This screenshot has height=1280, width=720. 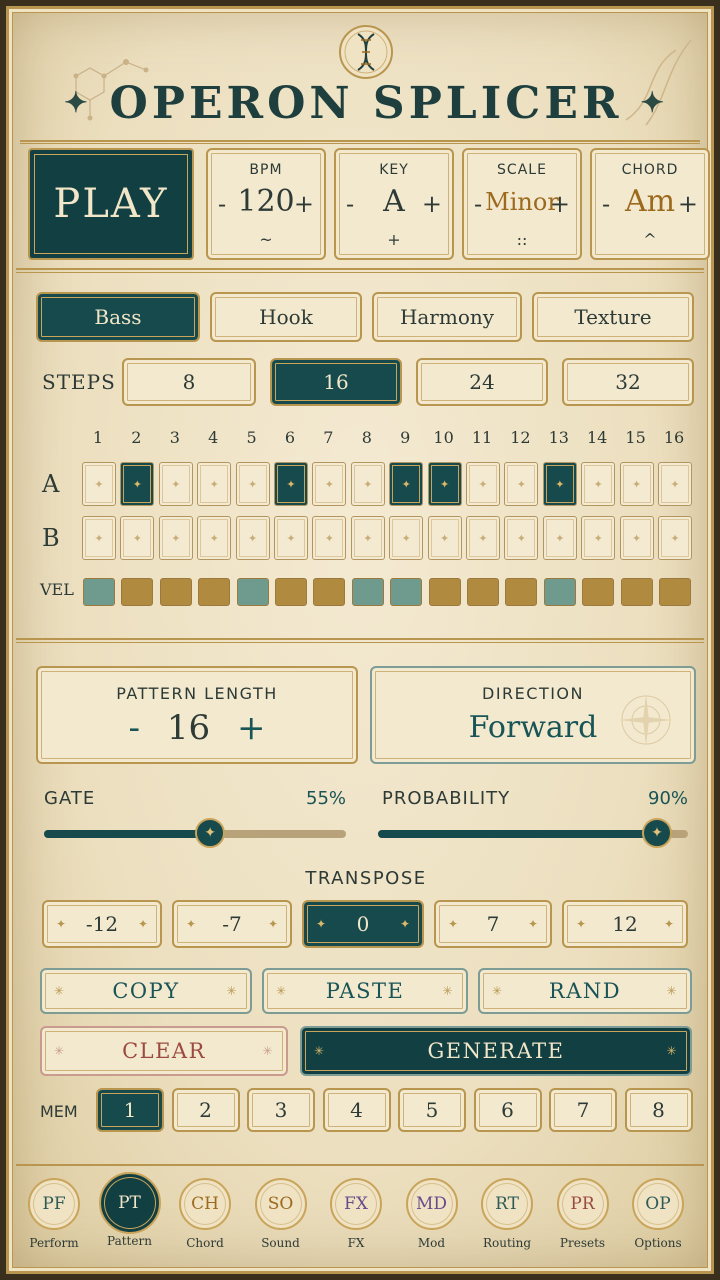 What do you see at coordinates (281, 1110) in the screenshot?
I see `memory-slot-3: 3` at bounding box center [281, 1110].